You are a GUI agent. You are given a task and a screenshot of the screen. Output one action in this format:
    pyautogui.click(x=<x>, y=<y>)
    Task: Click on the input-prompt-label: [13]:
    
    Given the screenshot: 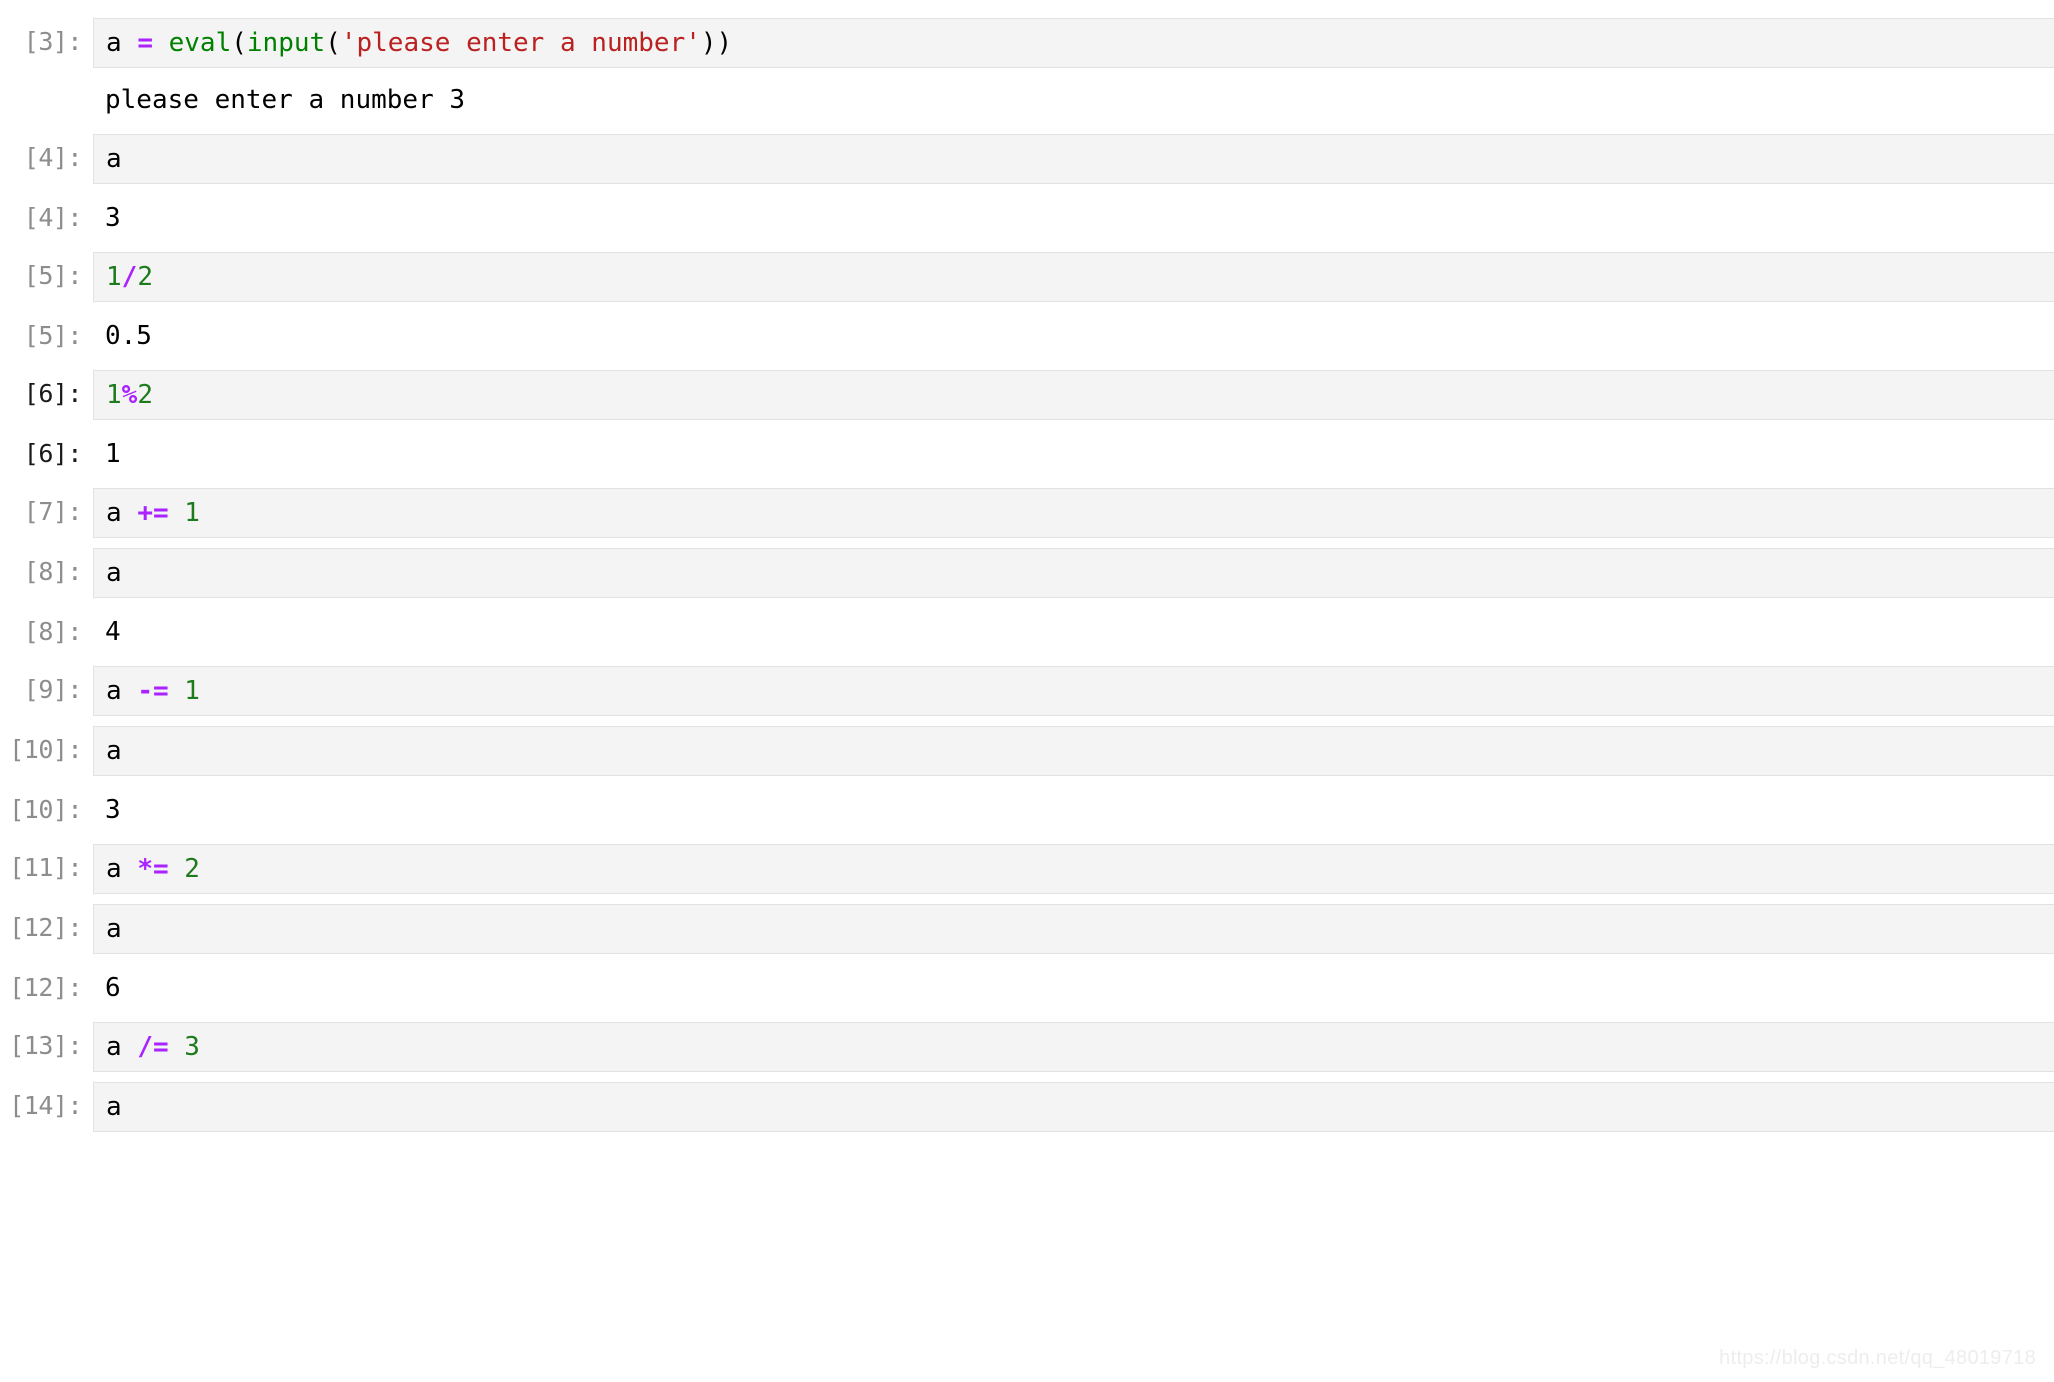 What is the action you would take?
    pyautogui.click(x=45, y=1045)
    